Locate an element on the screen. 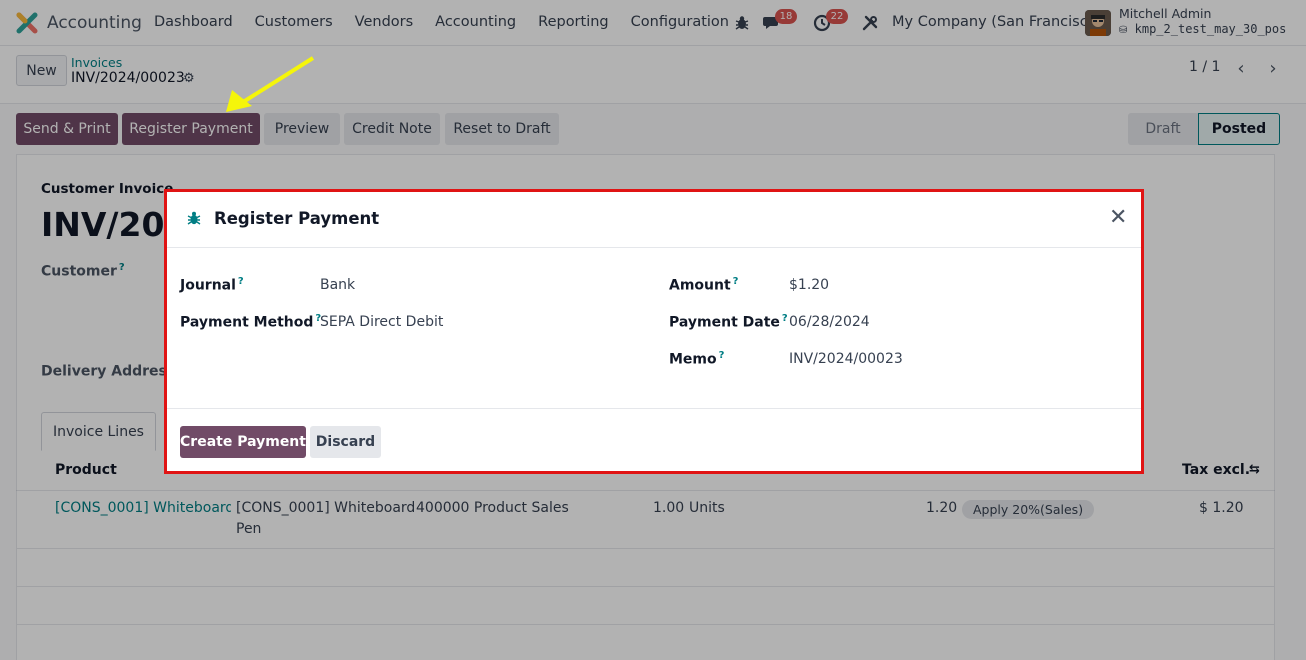 The width and height of the screenshot is (1306, 660). payment-date-field: 06/28/2024 is located at coordinates (829, 322).